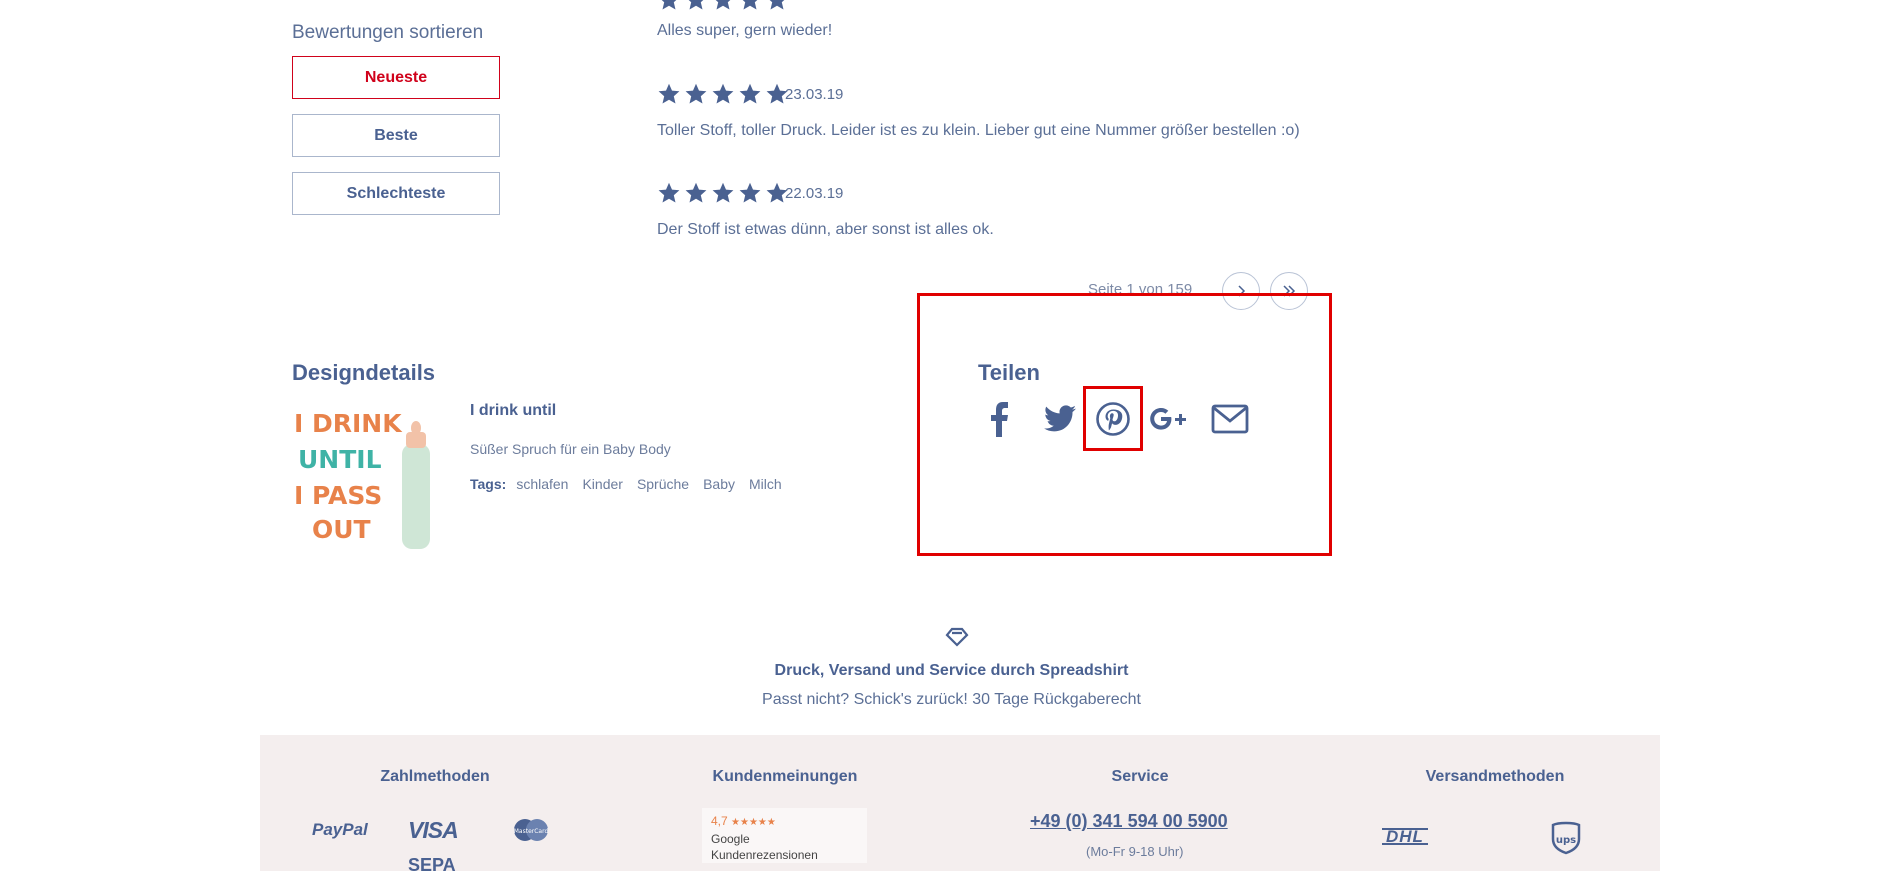 This screenshot has width=1903, height=876. I want to click on design-description: Süßer Spruch für ein Baby Body, so click(570, 449).